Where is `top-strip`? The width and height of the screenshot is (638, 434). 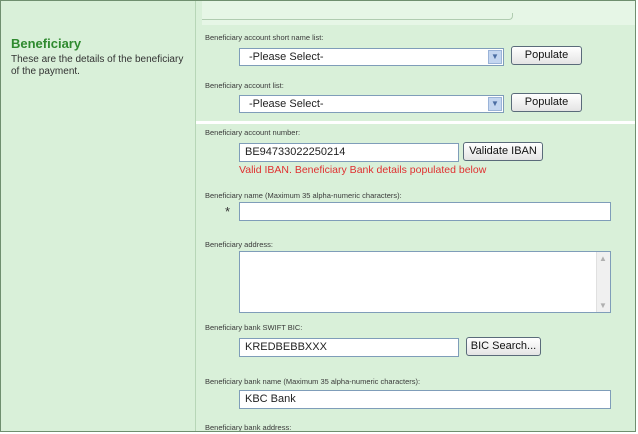 top-strip is located at coordinates (418, 13).